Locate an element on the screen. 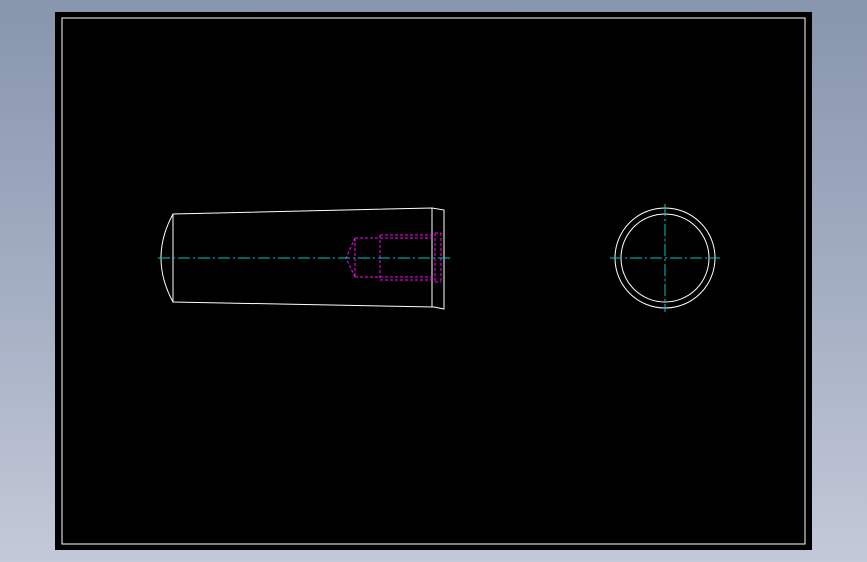  end-view is located at coordinates (665, 258).